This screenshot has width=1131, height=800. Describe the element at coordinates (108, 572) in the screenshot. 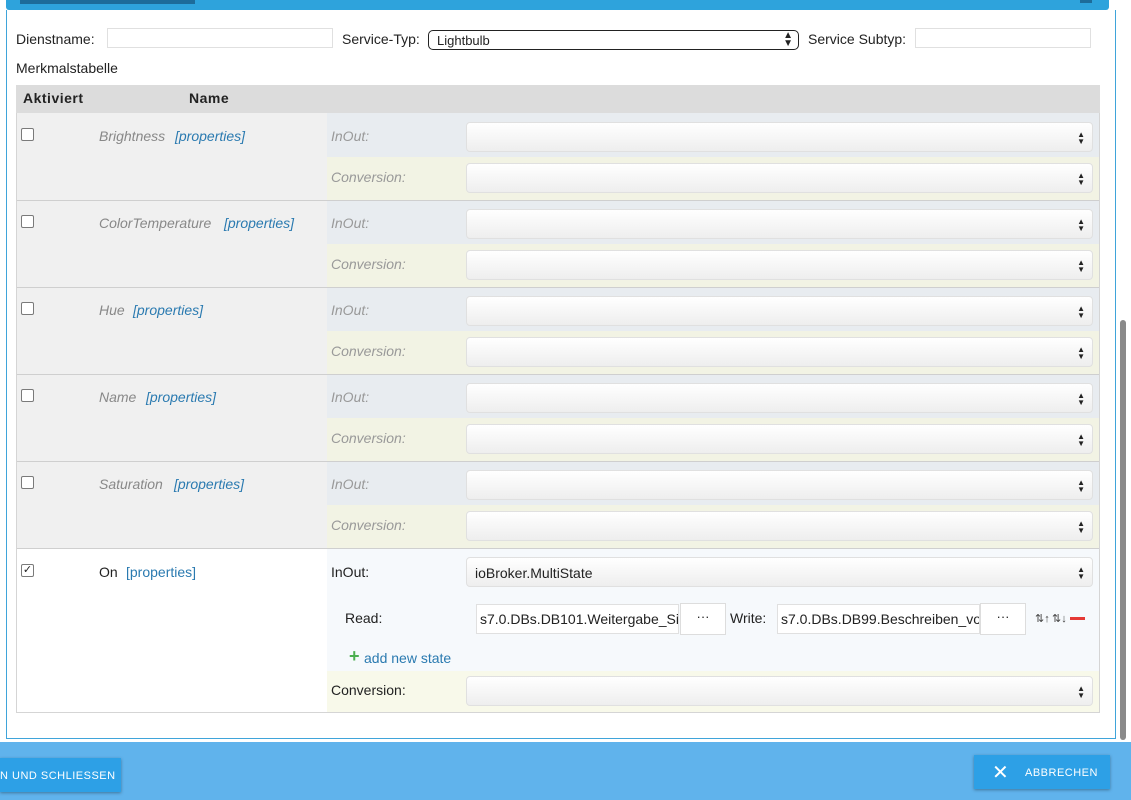

I see `row-name: On` at that location.